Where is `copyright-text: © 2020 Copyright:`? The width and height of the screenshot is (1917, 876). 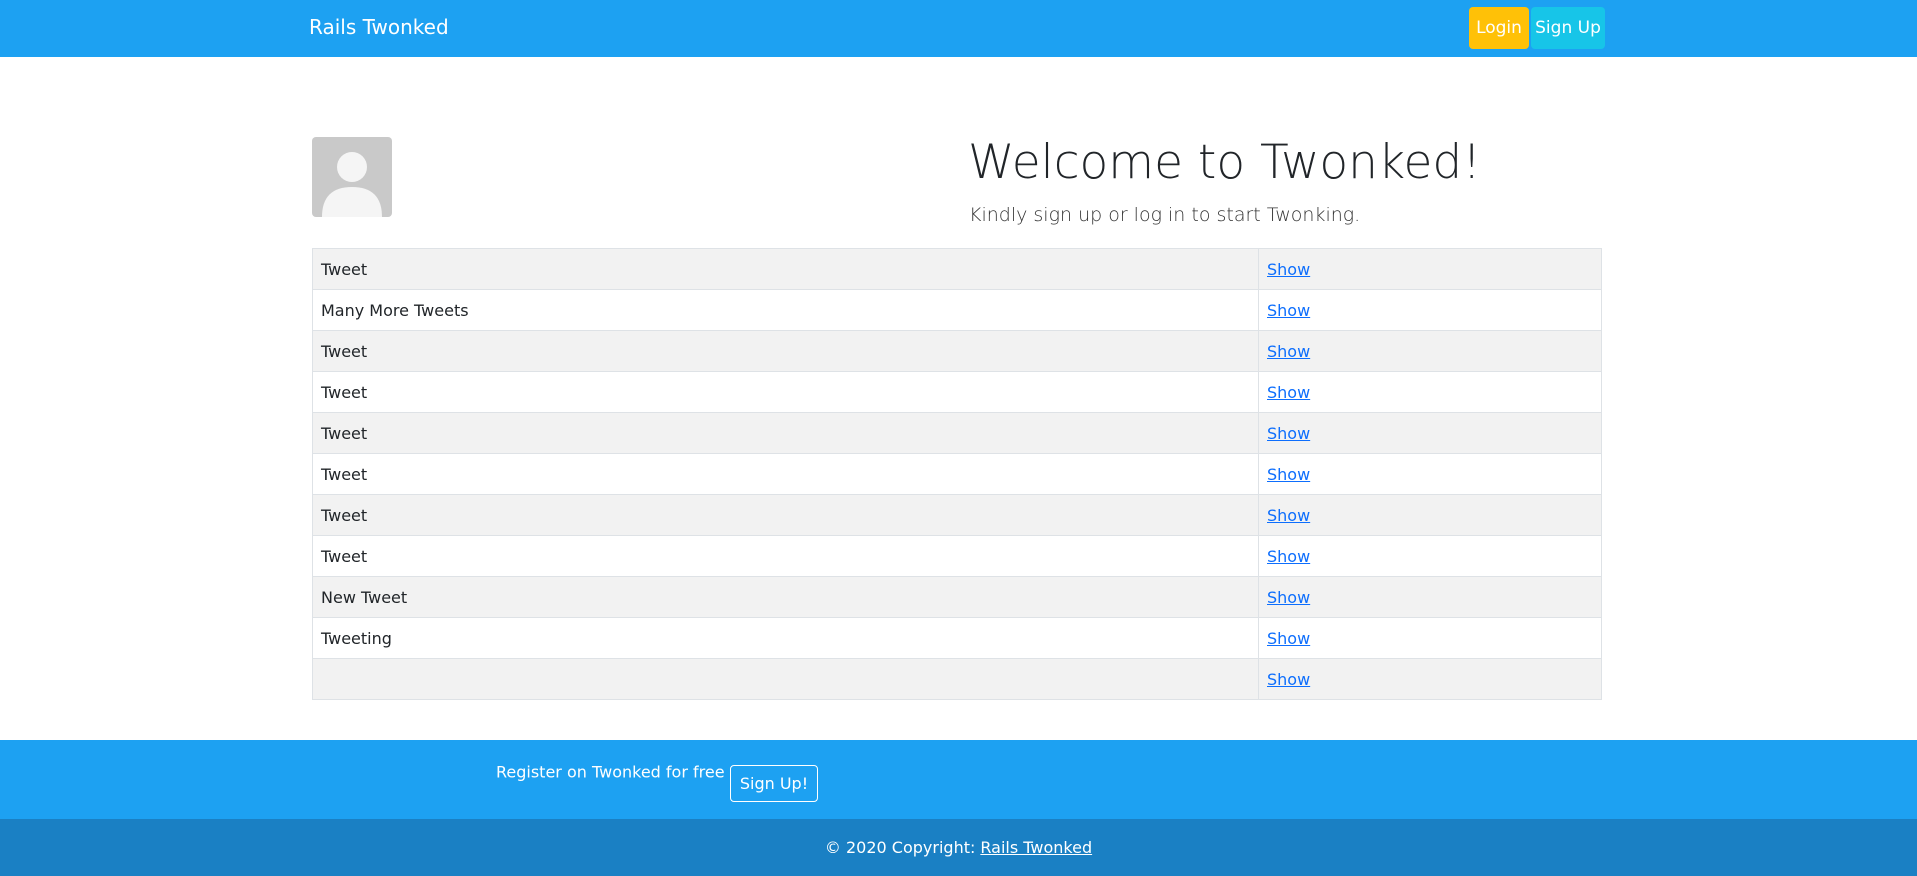 copyright-text: © 2020 Copyright: is located at coordinates (900, 847).